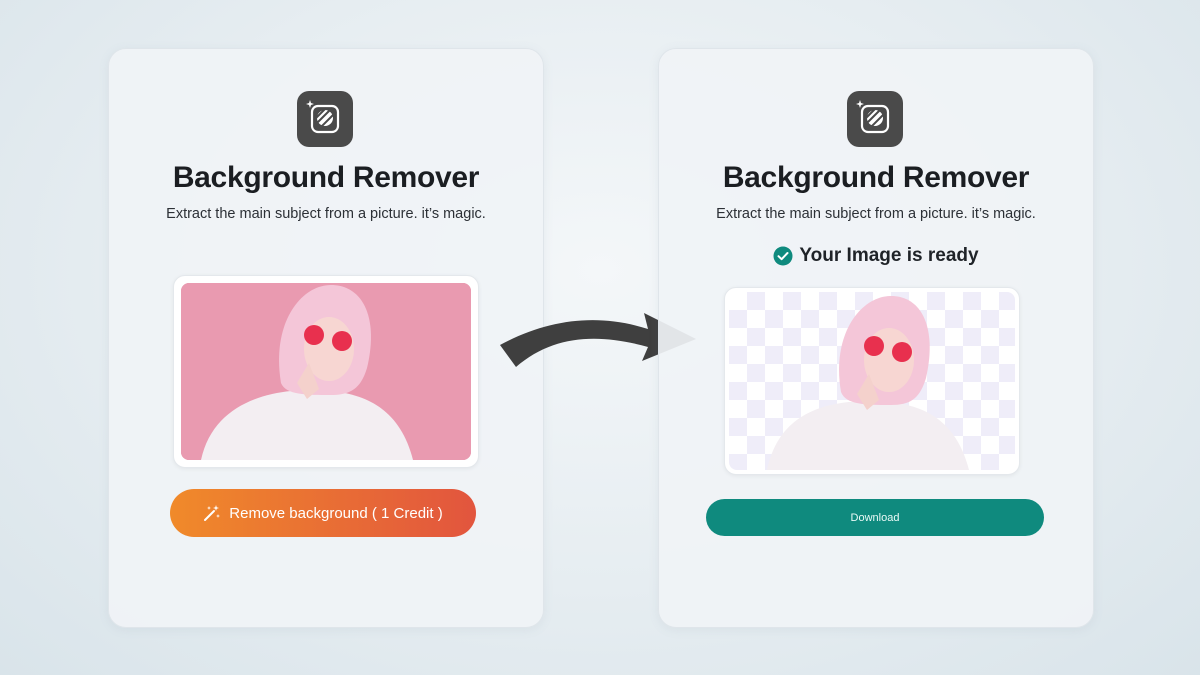 The width and height of the screenshot is (1200, 675). What do you see at coordinates (875, 517) in the screenshot?
I see `download-button: Download` at bounding box center [875, 517].